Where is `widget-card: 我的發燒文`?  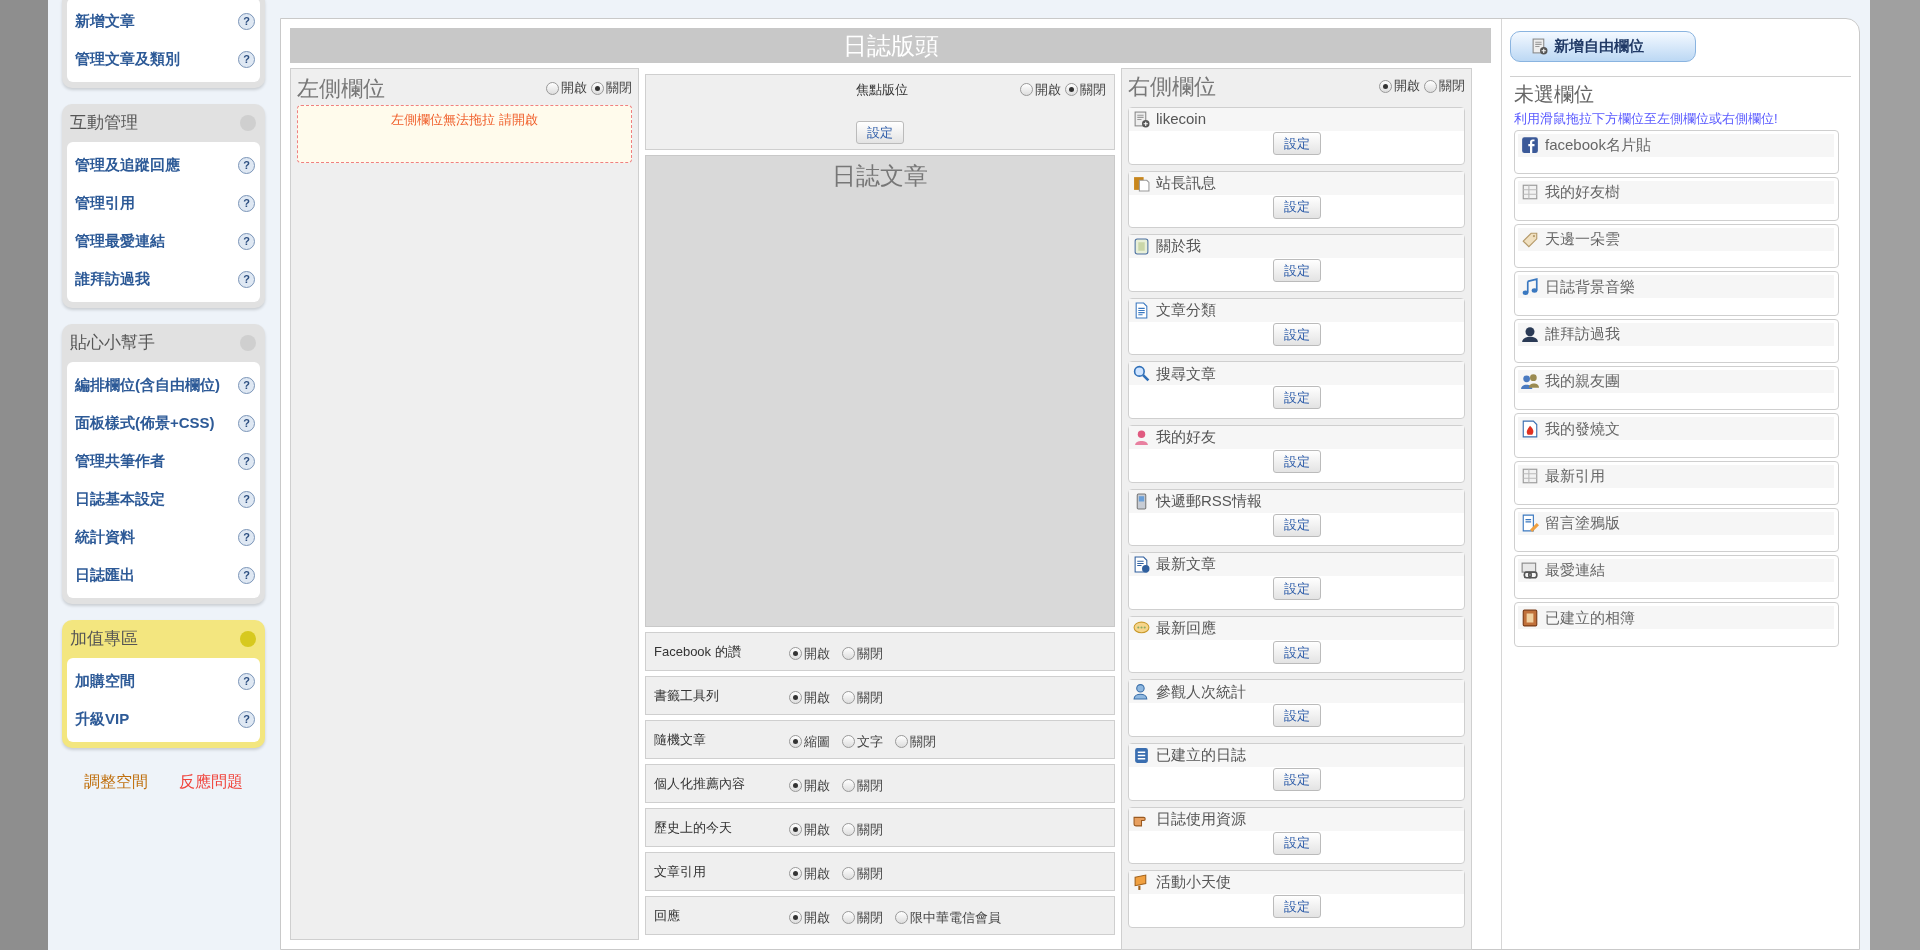
widget-card: 我的發燒文 is located at coordinates (1676, 435).